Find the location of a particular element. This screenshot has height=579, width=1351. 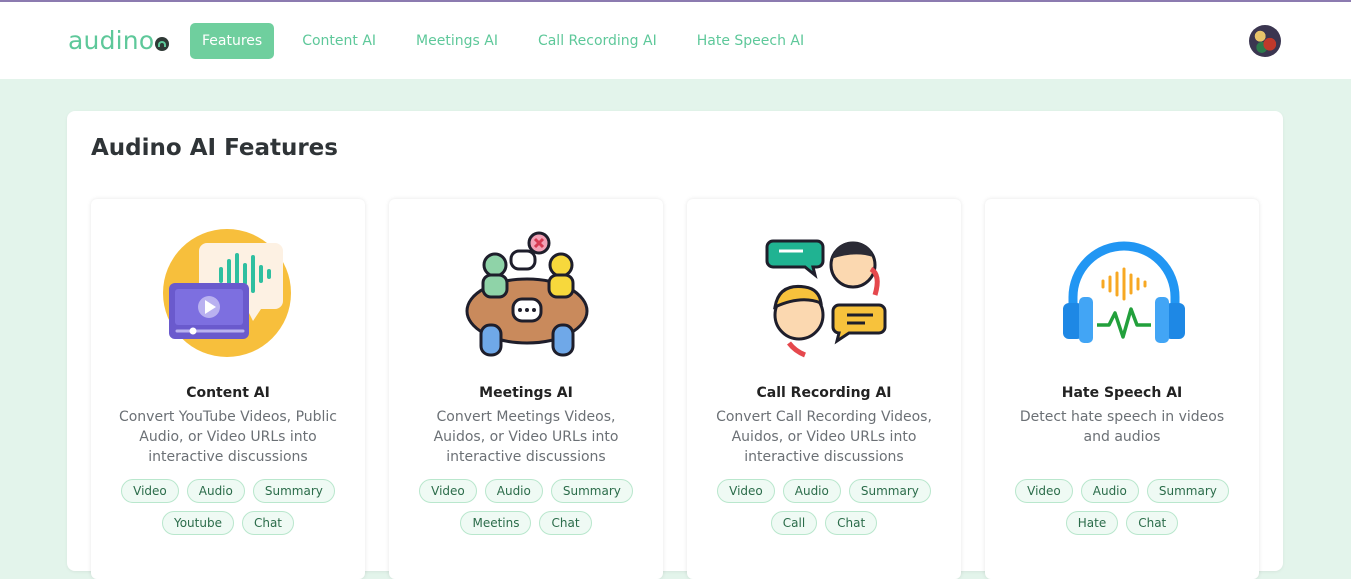

headphones-logo-icon is located at coordinates (162, 44).